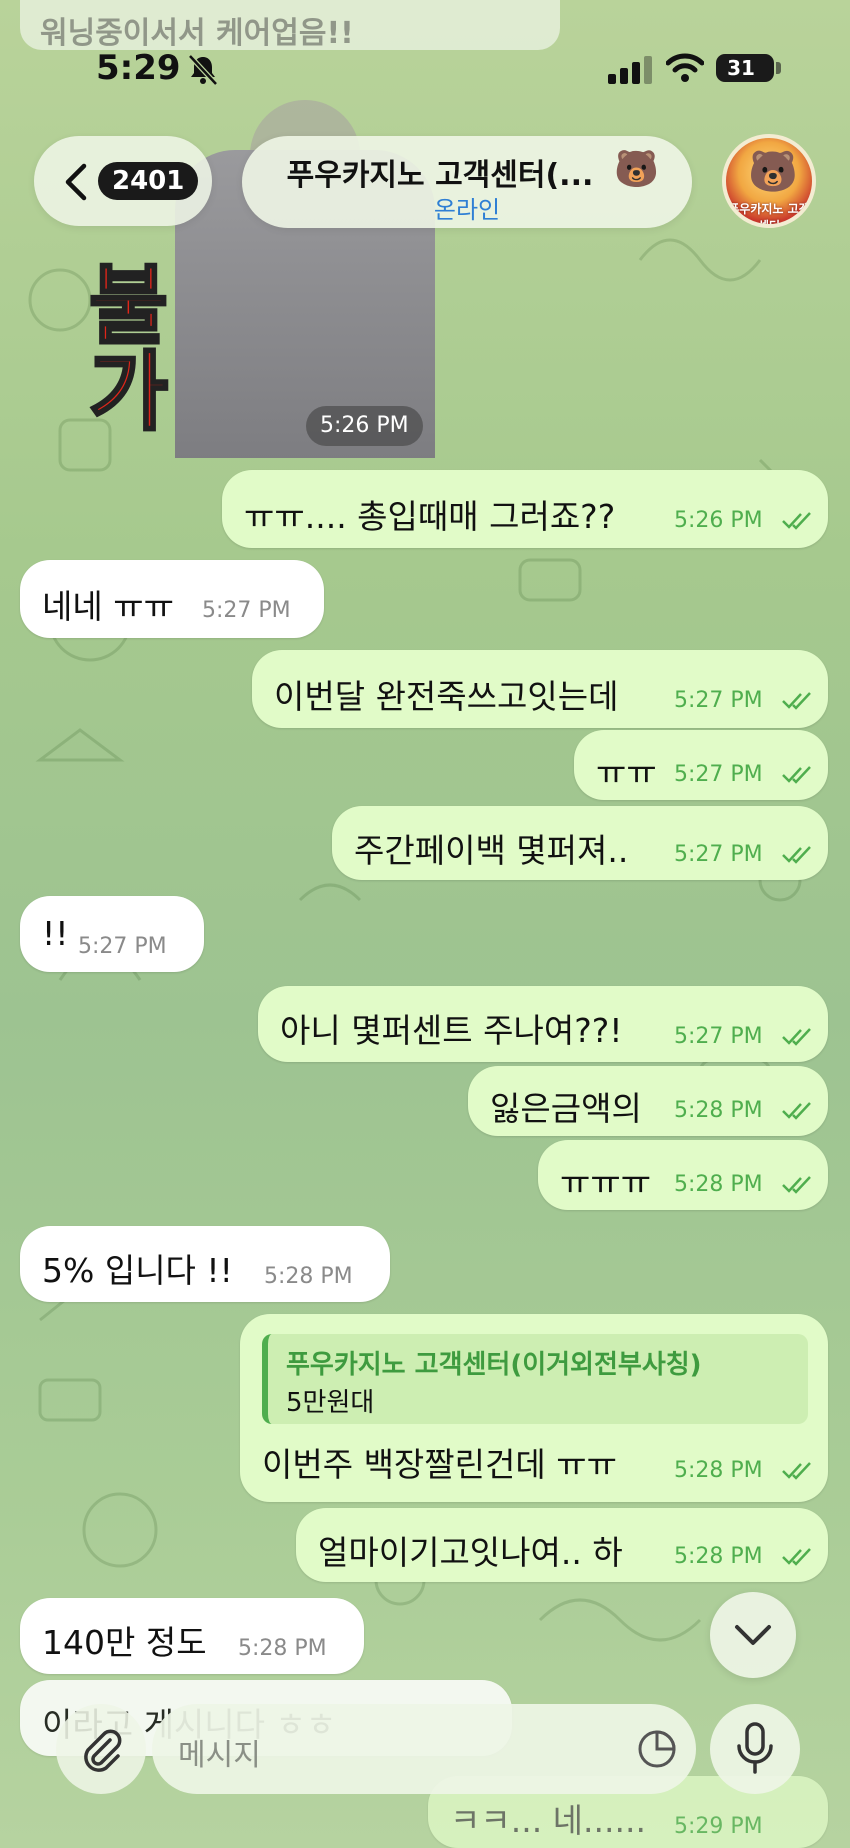 Image resolution: width=850 pixels, height=1848 pixels. What do you see at coordinates (108, 606) in the screenshot?
I see `message-text: 네네 ㅠㅠ` at bounding box center [108, 606].